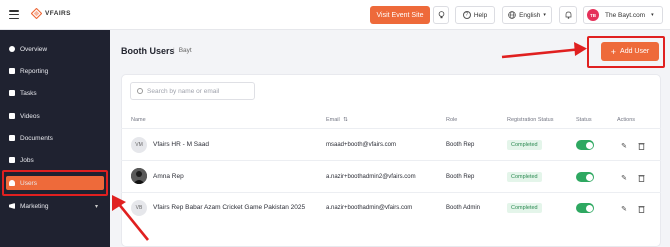  I want to click on language-label: English, so click(530, 15).